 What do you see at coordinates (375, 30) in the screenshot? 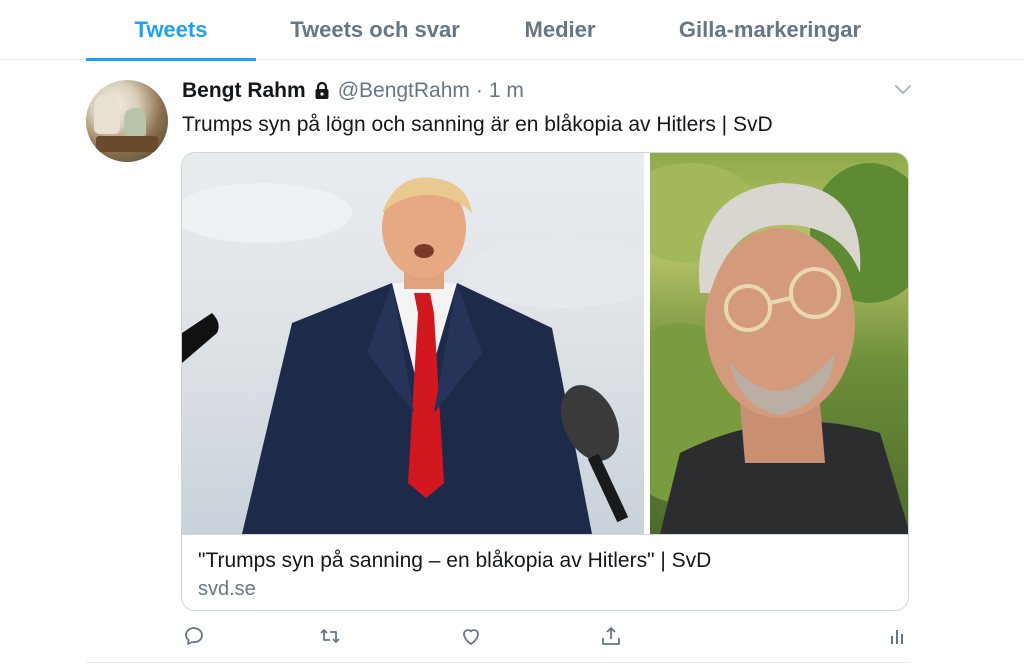
I see `tab-tweets-and-replies: Tweets och svar` at bounding box center [375, 30].